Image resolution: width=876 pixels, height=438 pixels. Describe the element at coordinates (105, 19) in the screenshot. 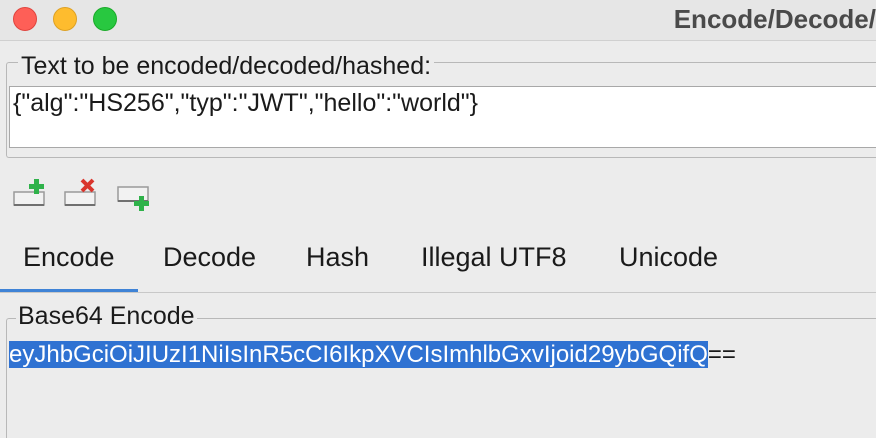

I see `zoom-window-button` at that location.